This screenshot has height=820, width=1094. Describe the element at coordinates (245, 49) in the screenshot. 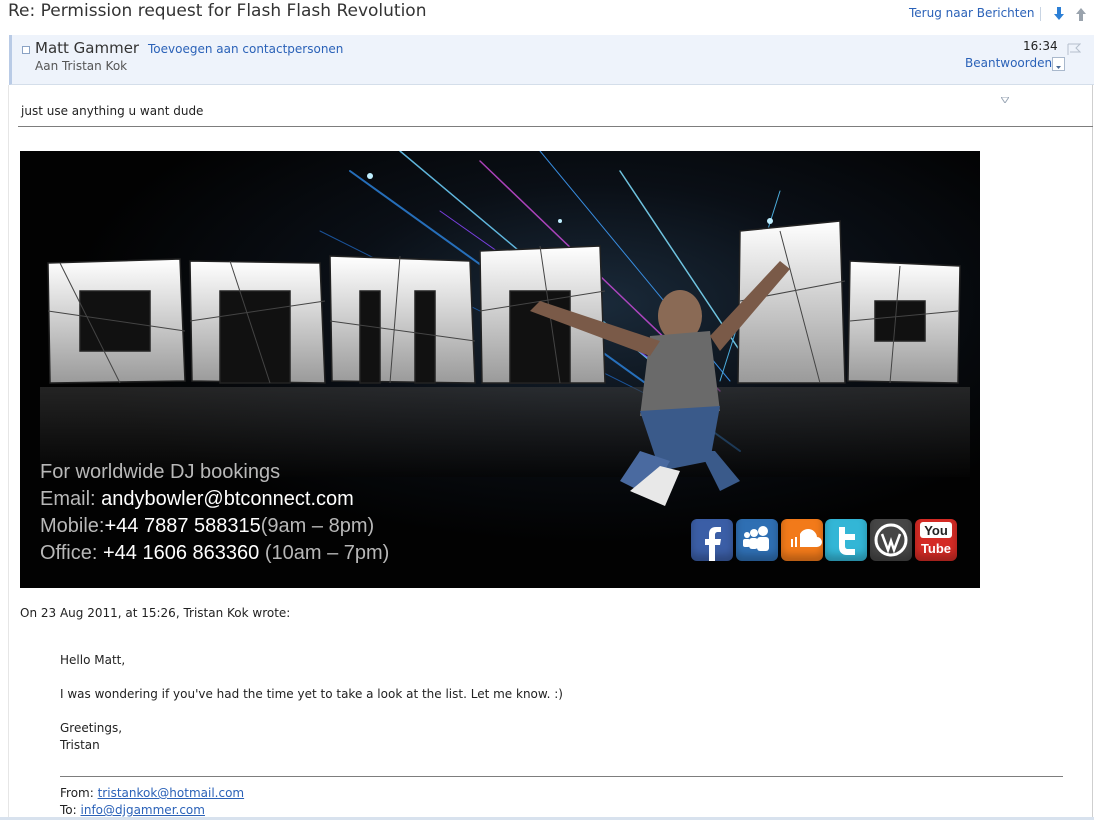

I see `add-to-contacts-link: Toevoegen aan contactpersonen` at that location.